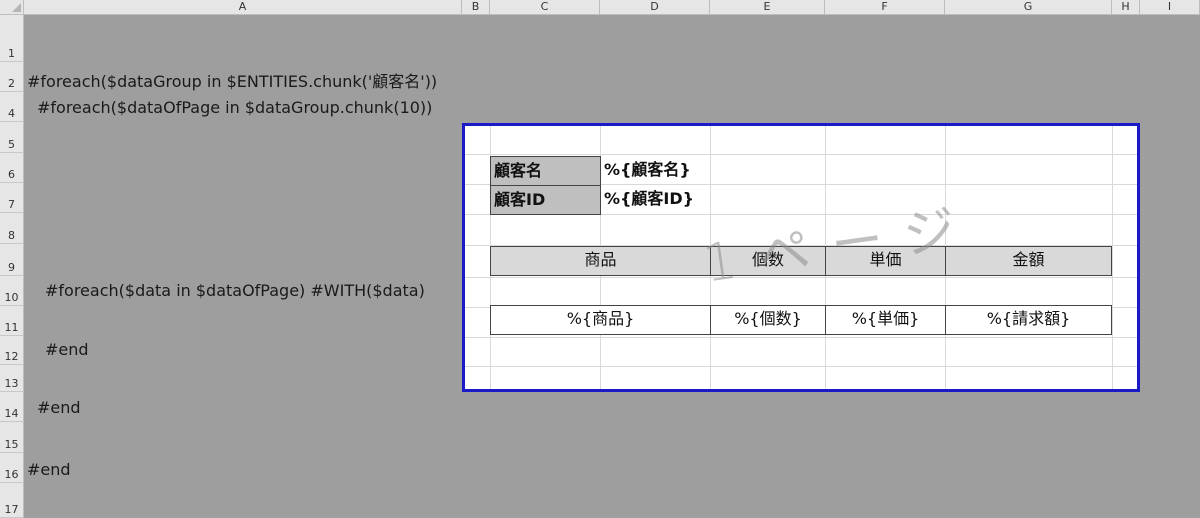  Describe the element at coordinates (11, 113) in the screenshot. I see `row-number: 4` at that location.